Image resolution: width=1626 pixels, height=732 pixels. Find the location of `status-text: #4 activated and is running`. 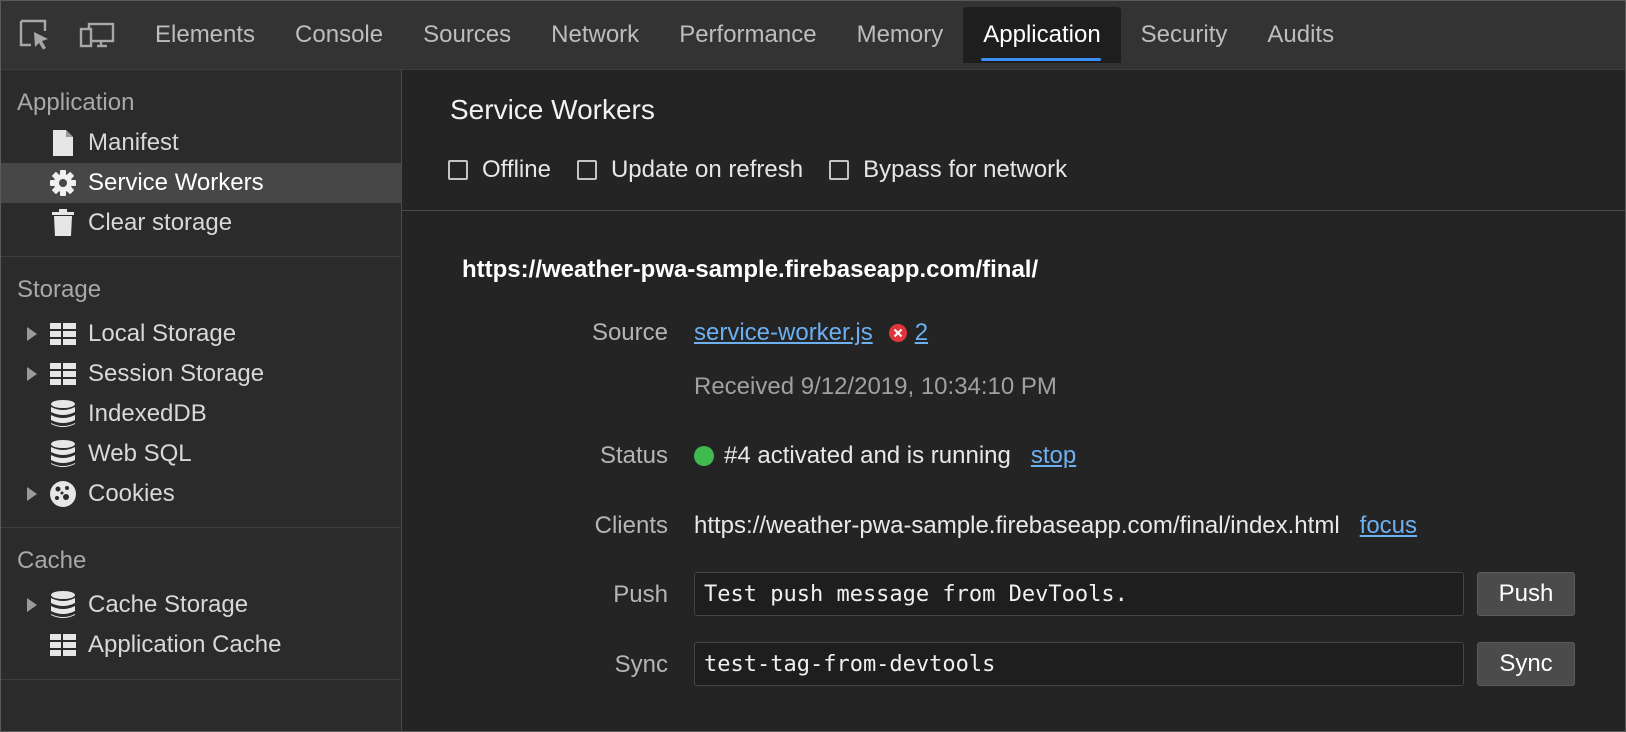

status-text: #4 activated and is running is located at coordinates (867, 455).